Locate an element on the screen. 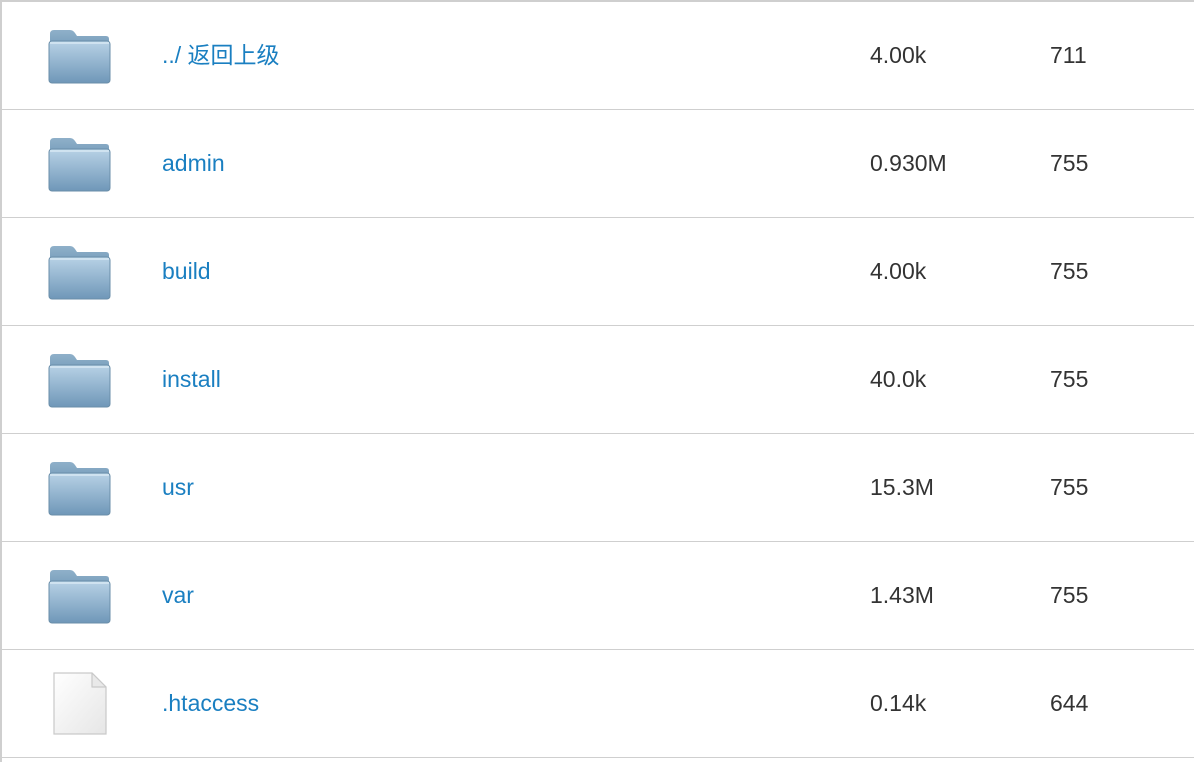 This screenshot has height=762, width=1194. table-row: ../ 返回上级 4.00k 711 is located at coordinates (598, 56).